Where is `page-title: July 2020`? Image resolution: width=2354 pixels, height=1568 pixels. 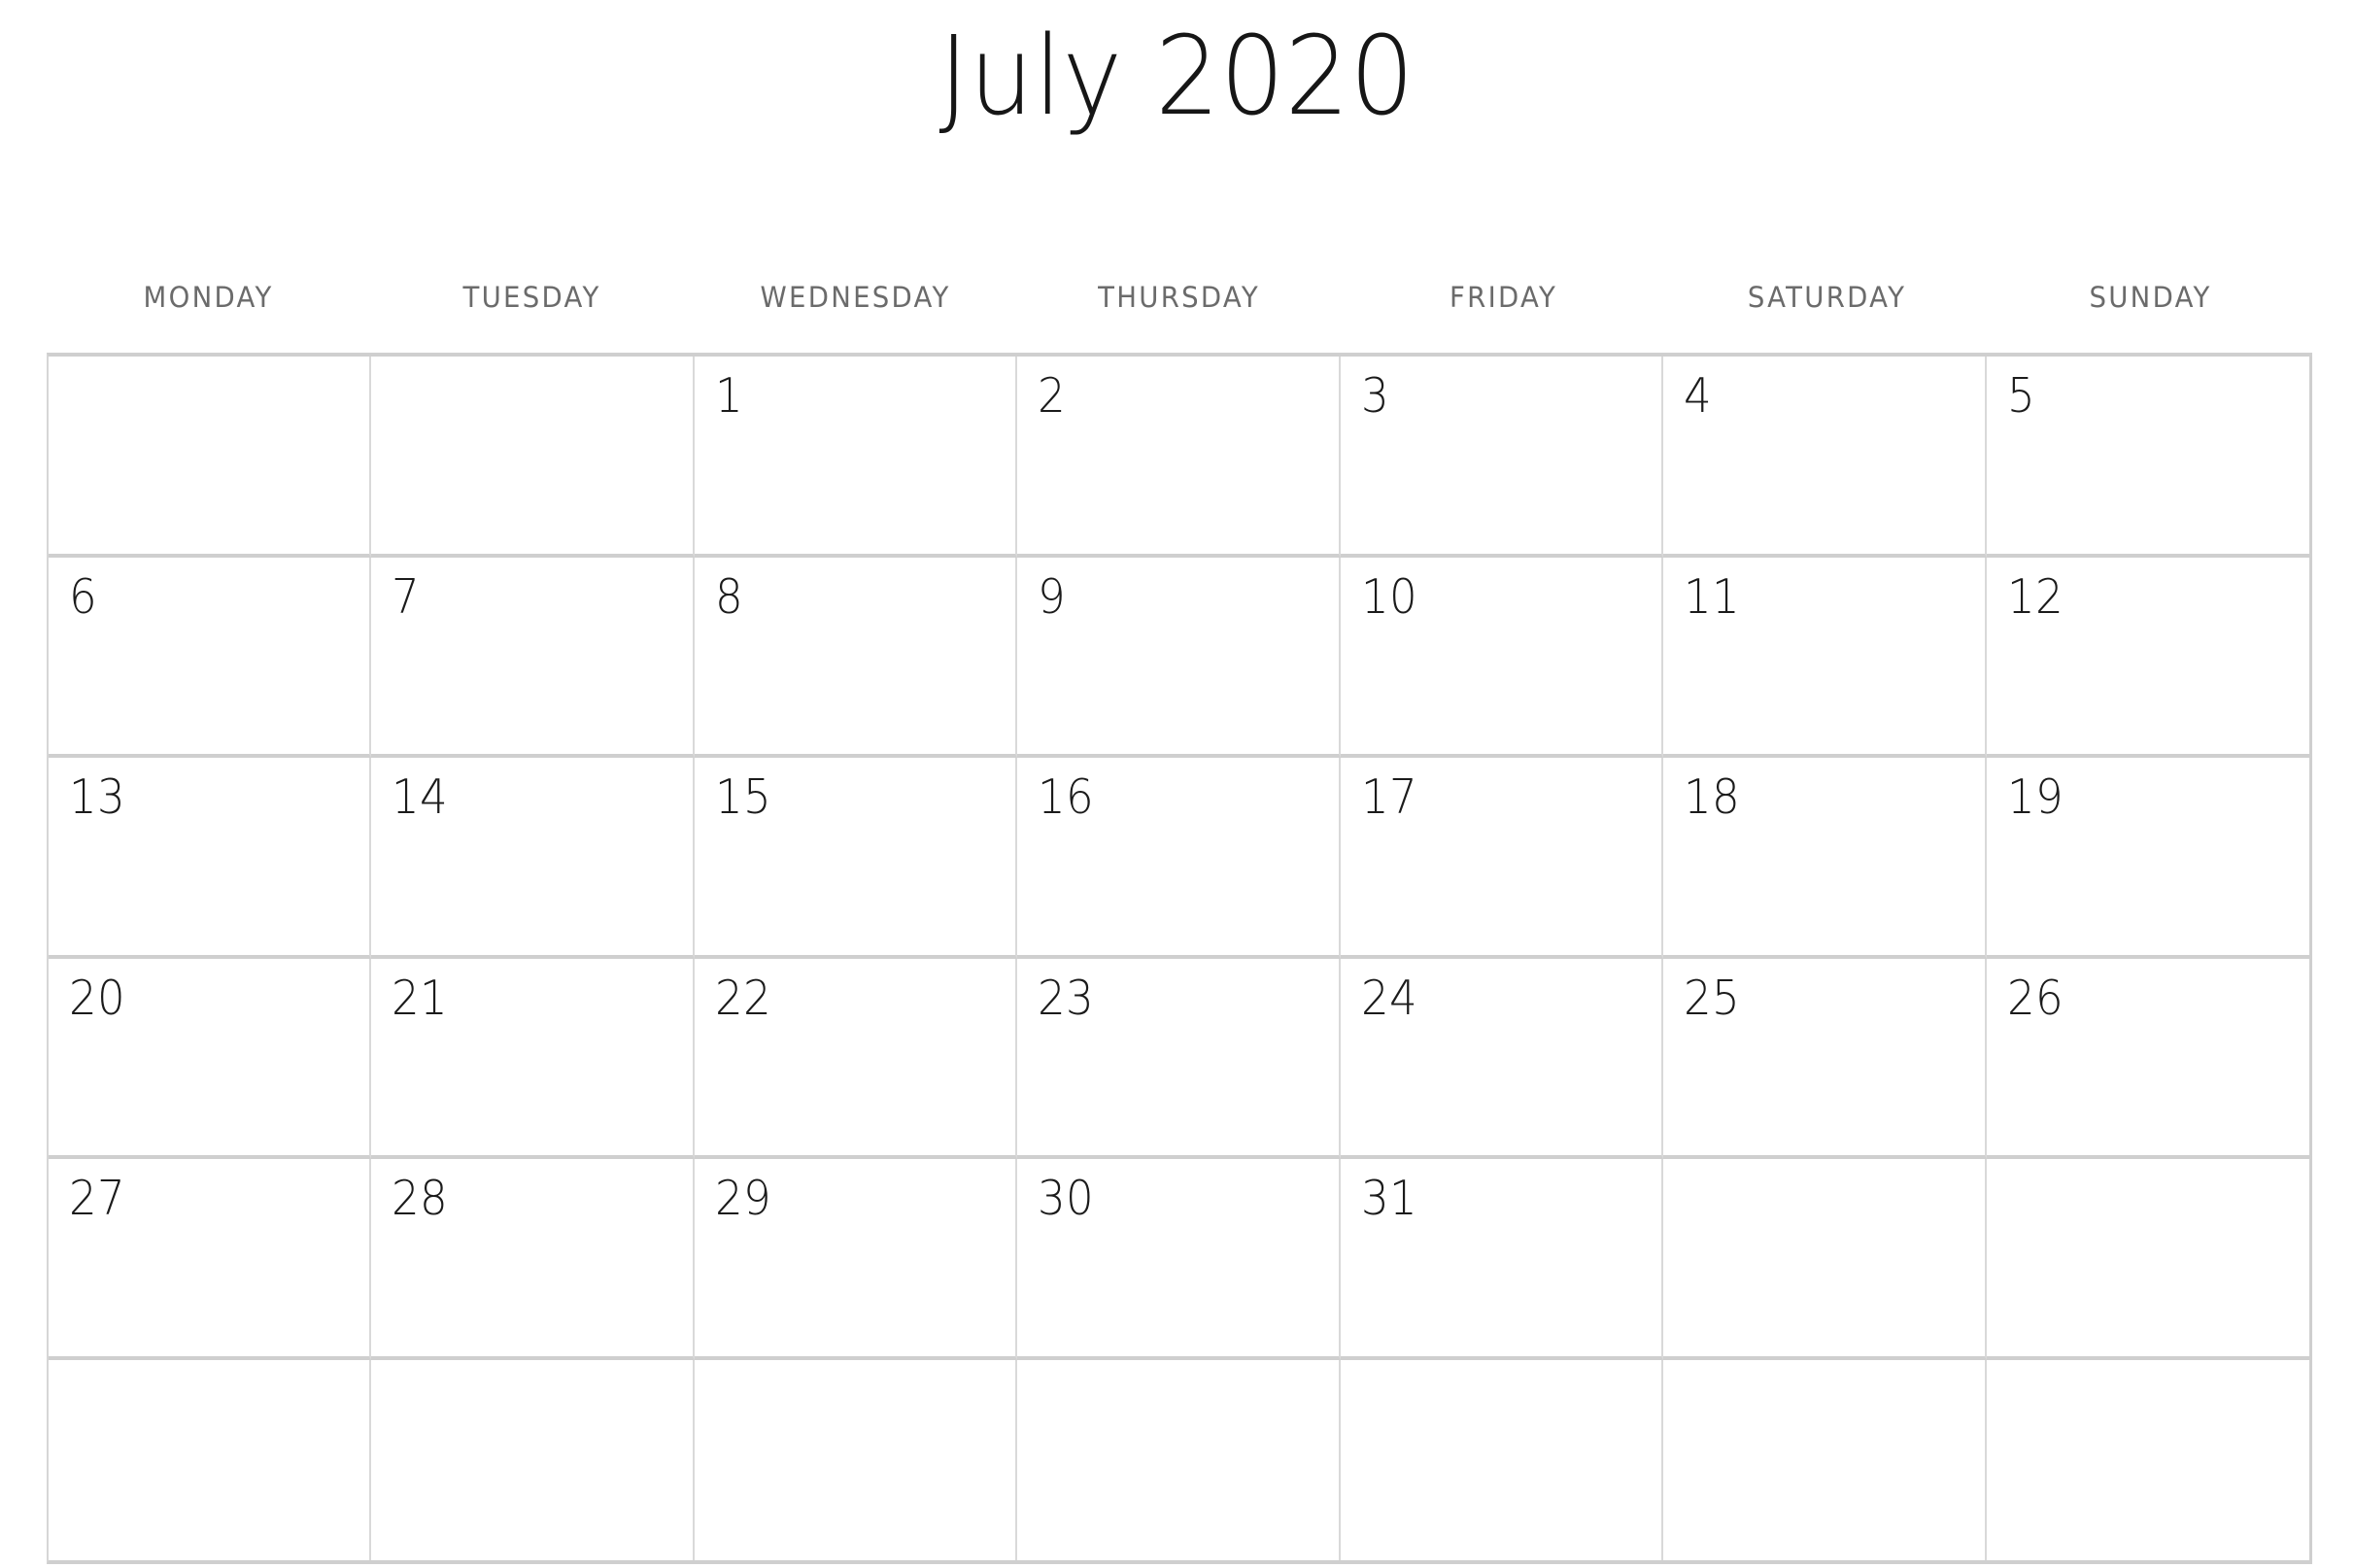
page-title: July 2020 is located at coordinates (1177, 77).